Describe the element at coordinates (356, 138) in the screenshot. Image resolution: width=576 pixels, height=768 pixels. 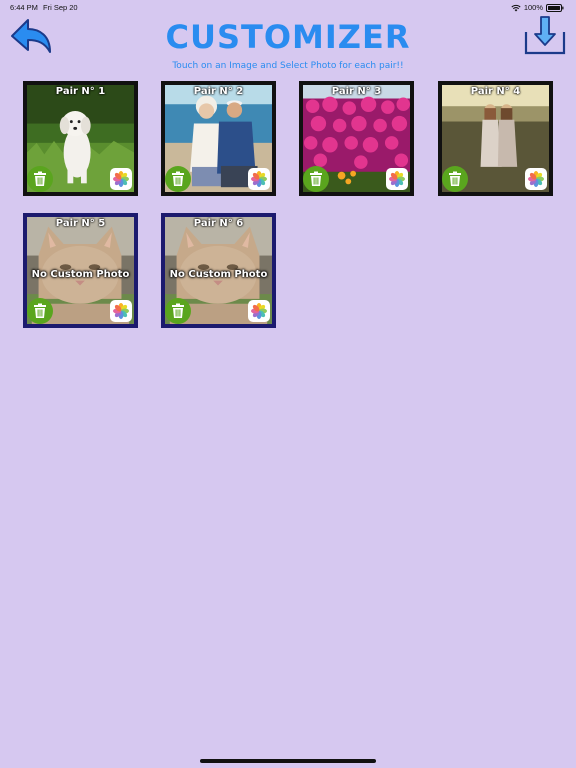
I see `pair-tile-3: Pair N° 3` at that location.